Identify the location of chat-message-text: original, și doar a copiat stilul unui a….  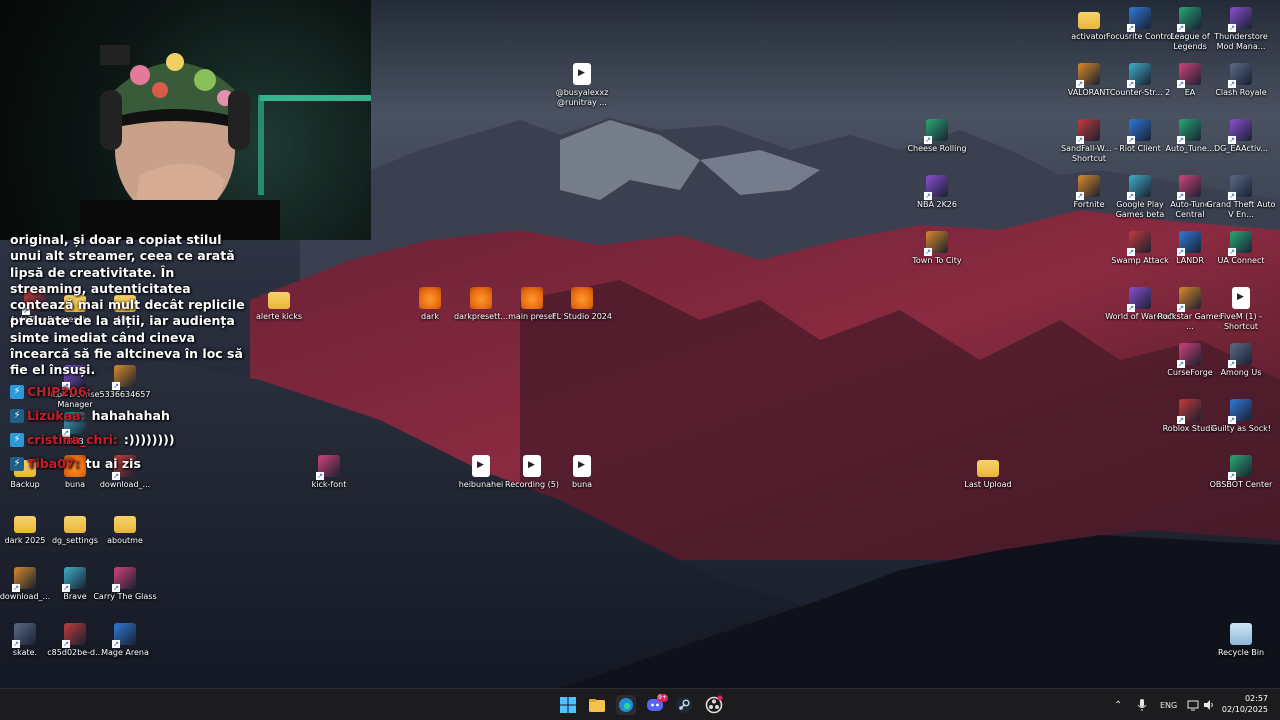
(127, 305).